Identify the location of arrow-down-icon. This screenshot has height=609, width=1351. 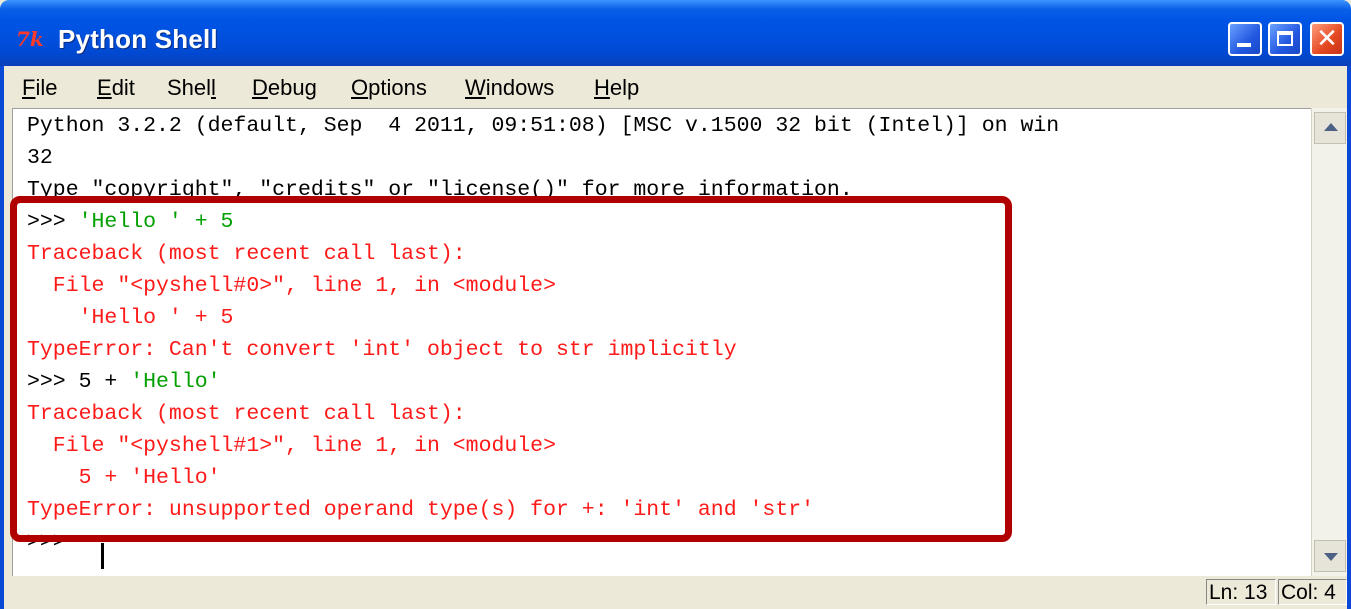
(1331, 557).